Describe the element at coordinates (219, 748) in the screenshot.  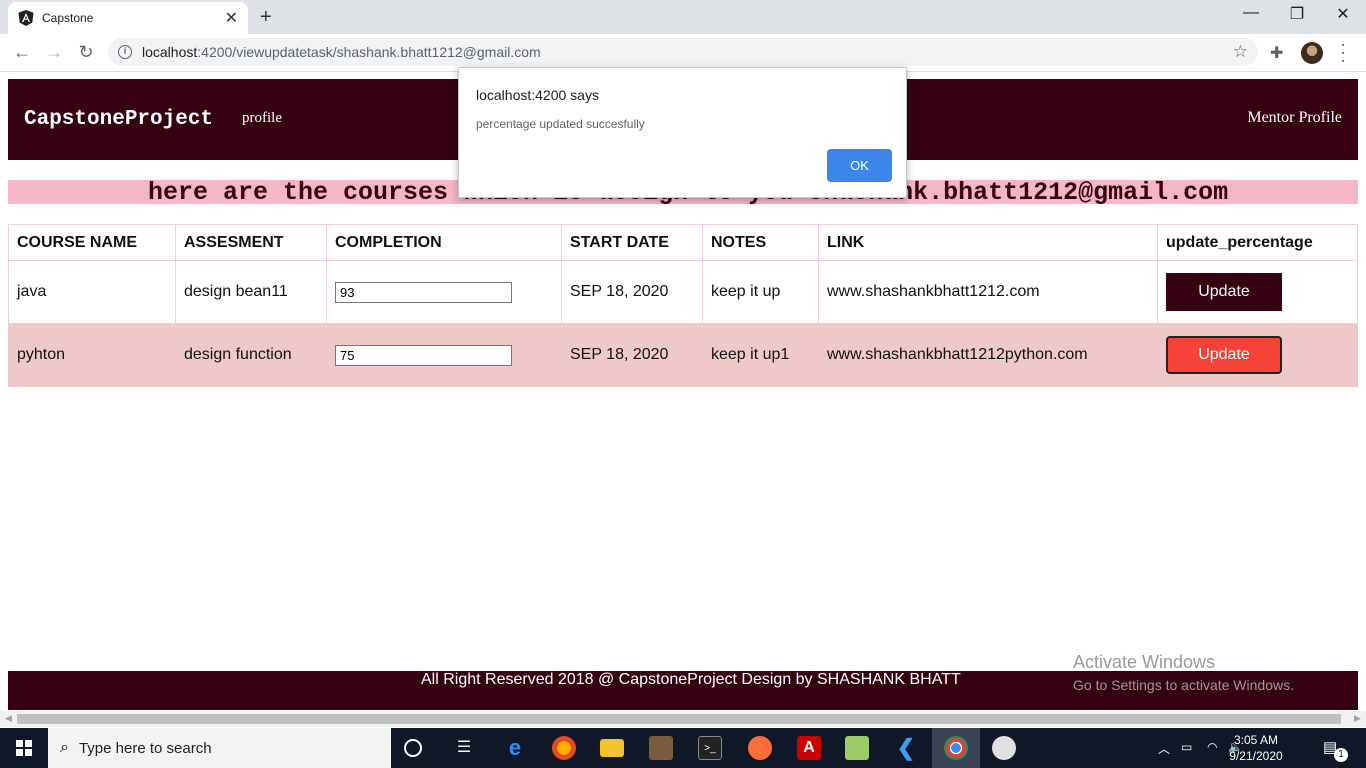
I see `taskbar-search: ⌕ Type here to search` at that location.